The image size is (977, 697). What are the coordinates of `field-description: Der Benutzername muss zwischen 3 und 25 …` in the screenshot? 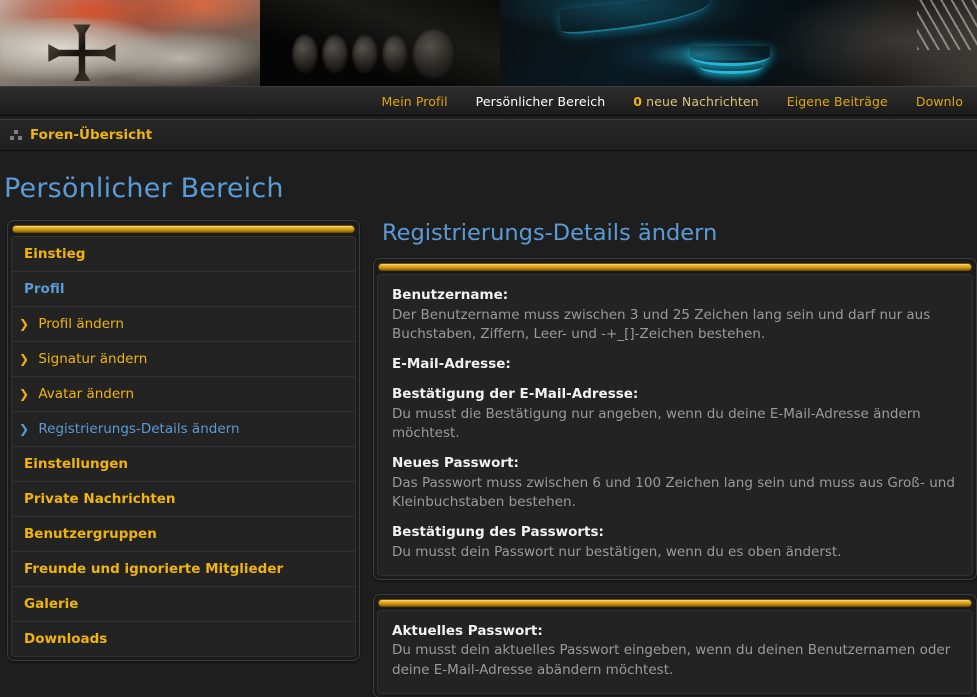 It's located at (661, 324).